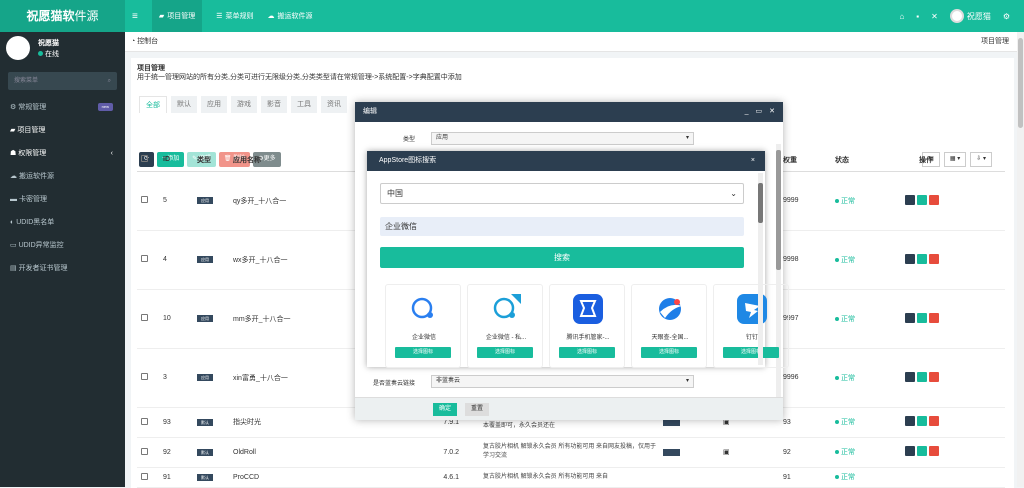  I want to click on minimize-icon: _, so click(747, 112).